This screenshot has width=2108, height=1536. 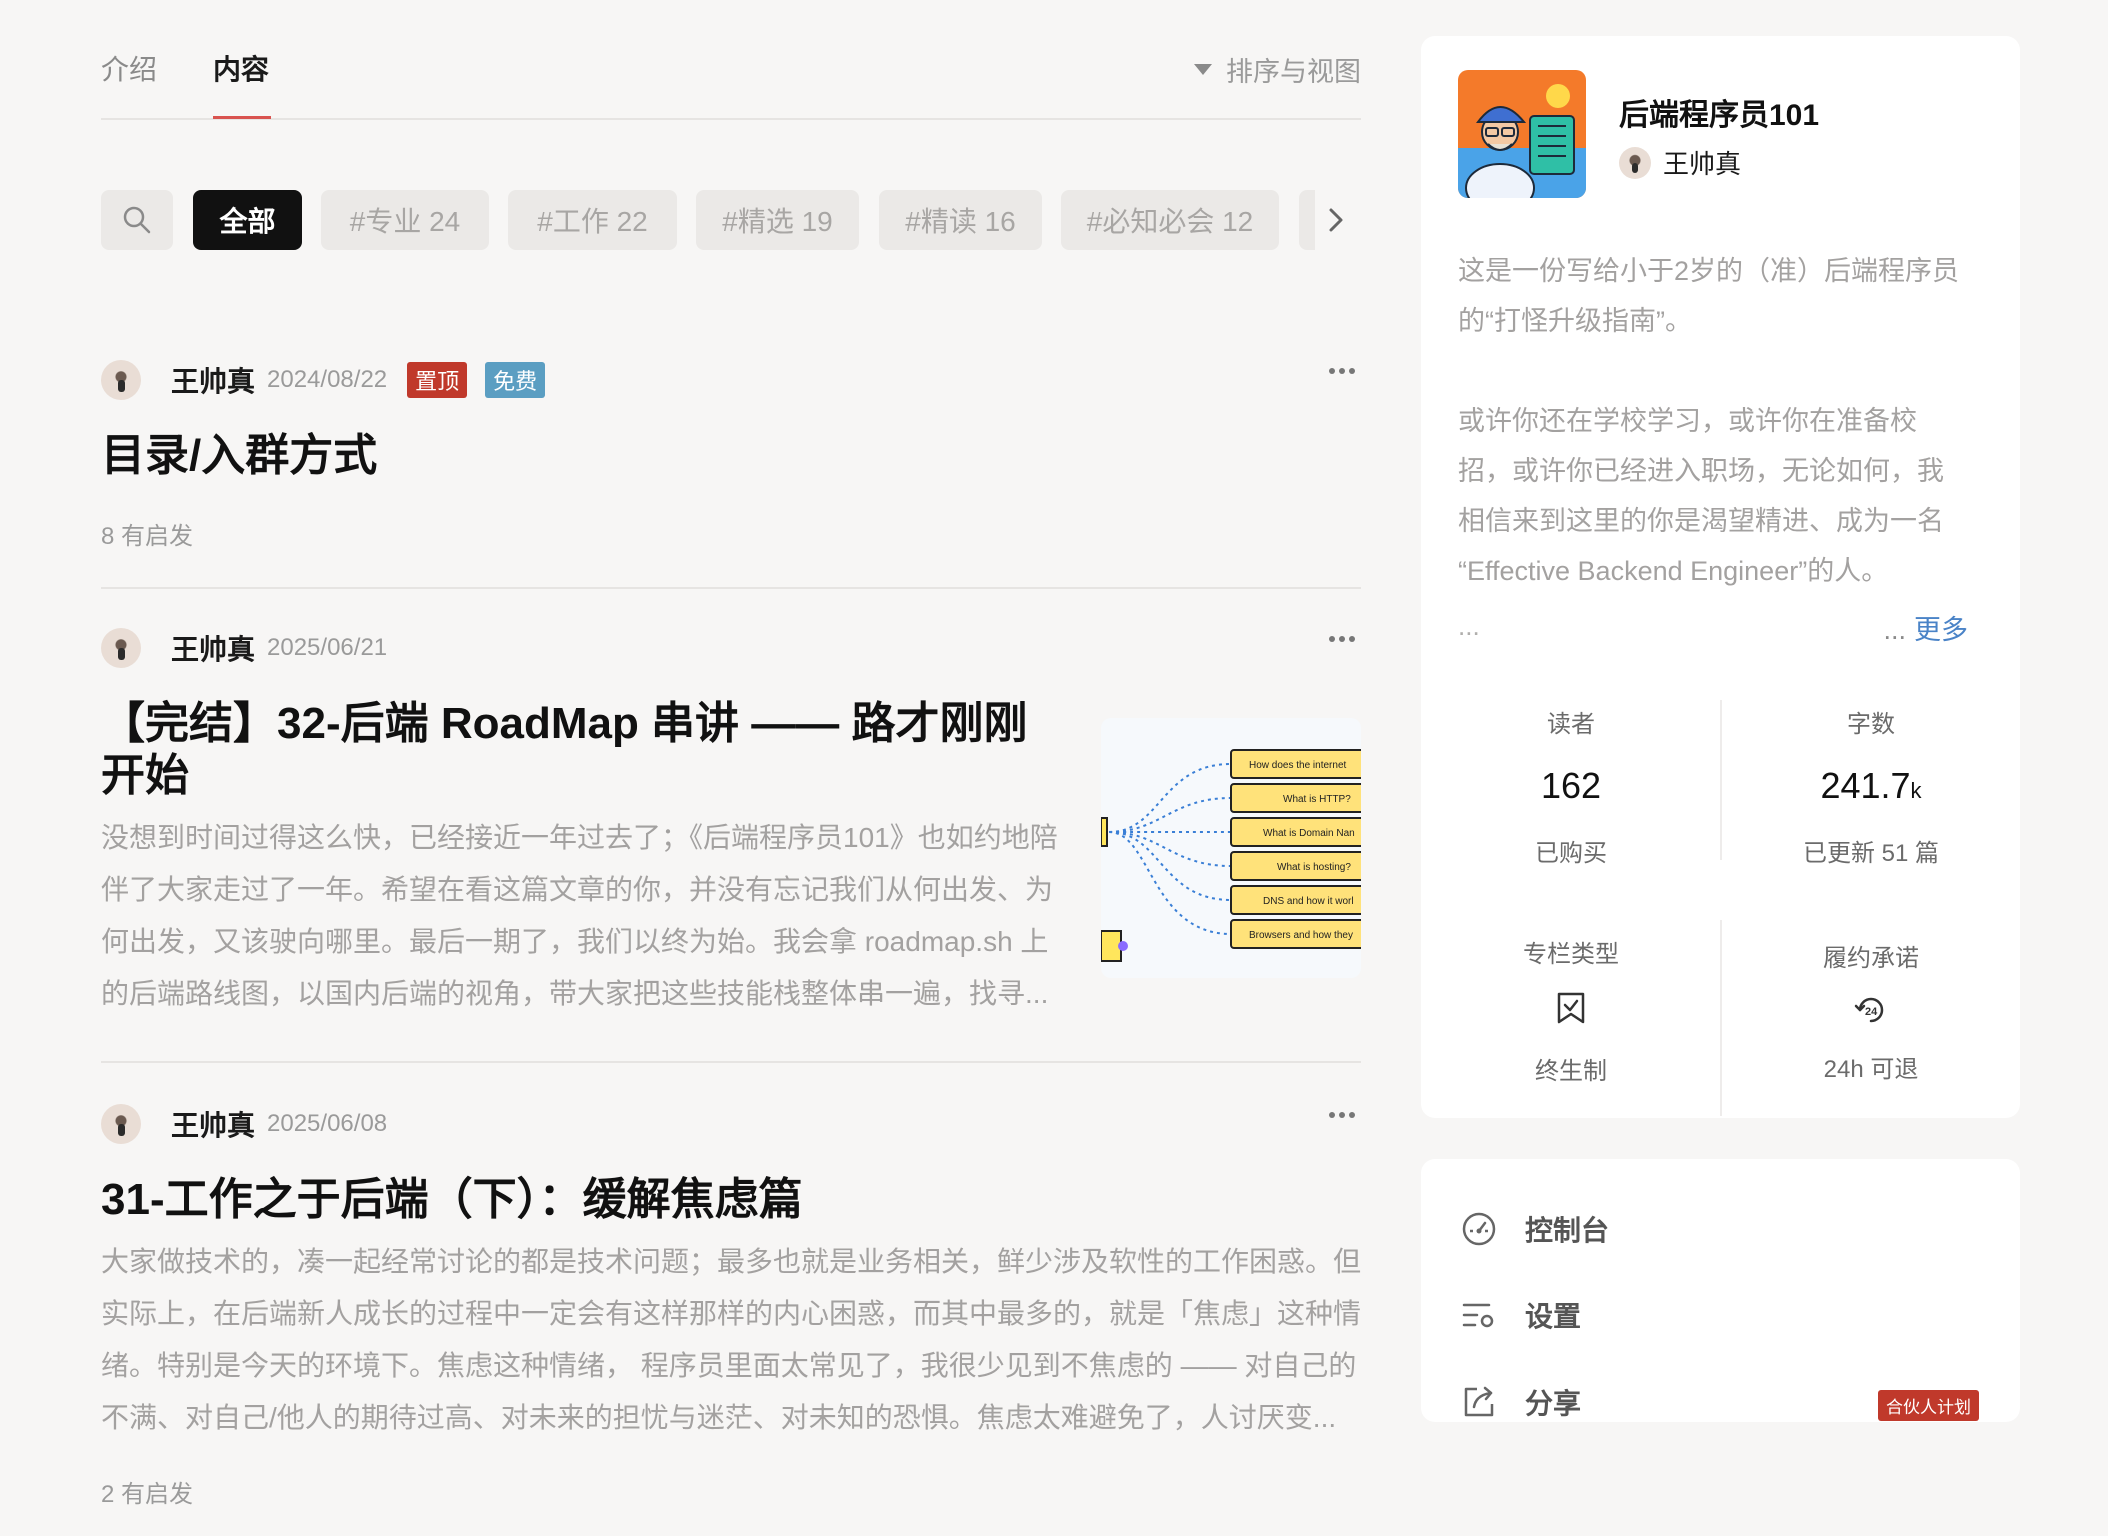 I want to click on pinned-badge: 置顶, so click(x=437, y=380).